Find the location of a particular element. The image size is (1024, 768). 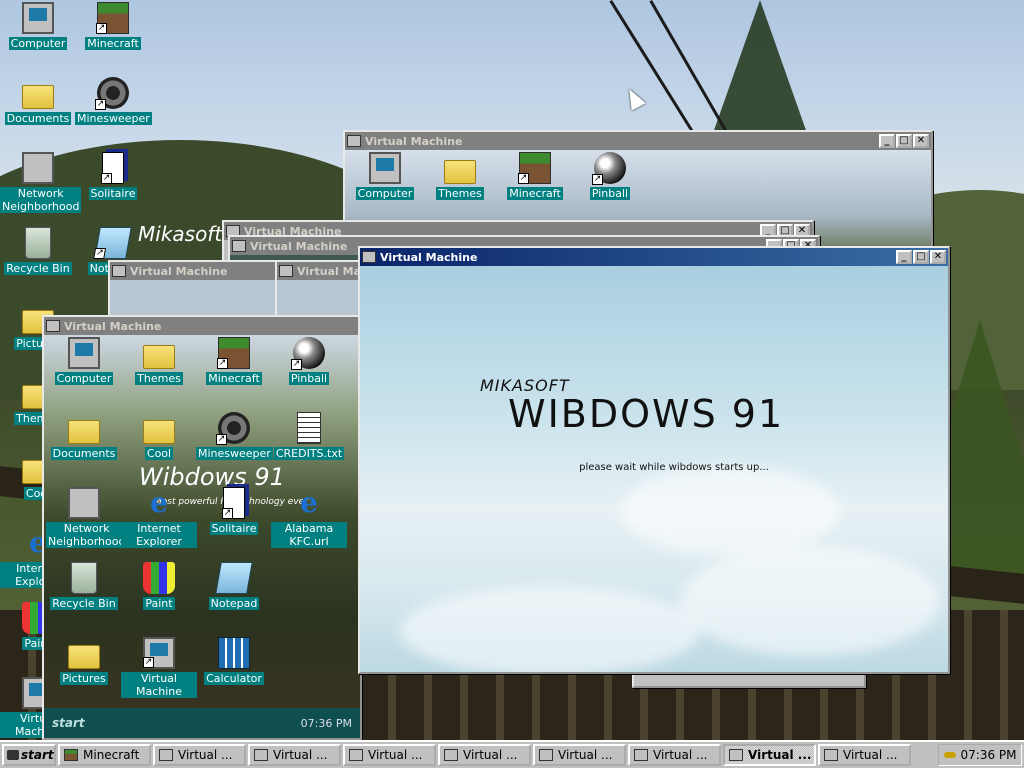

desktop-icon-computer: Computer is located at coordinates (38, 26).